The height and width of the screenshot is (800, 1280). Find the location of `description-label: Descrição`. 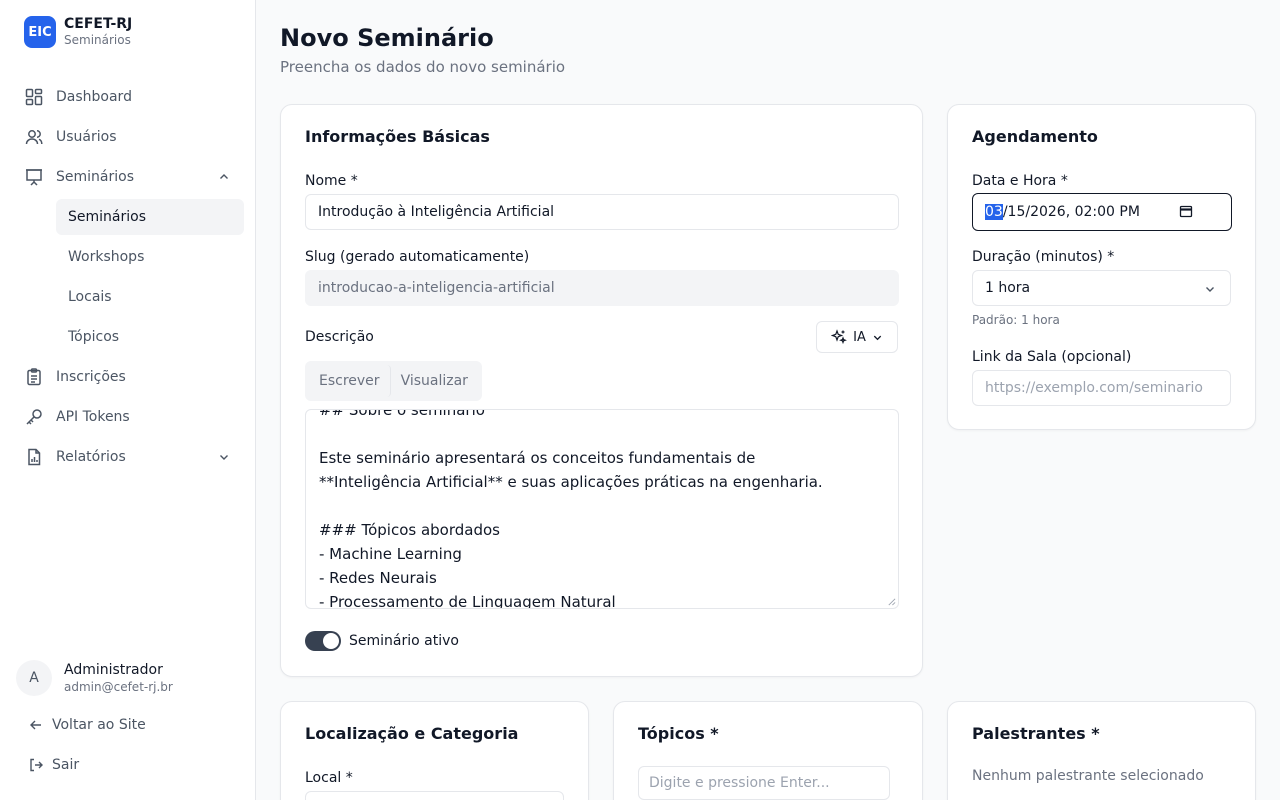

description-label: Descrição is located at coordinates (339, 337).